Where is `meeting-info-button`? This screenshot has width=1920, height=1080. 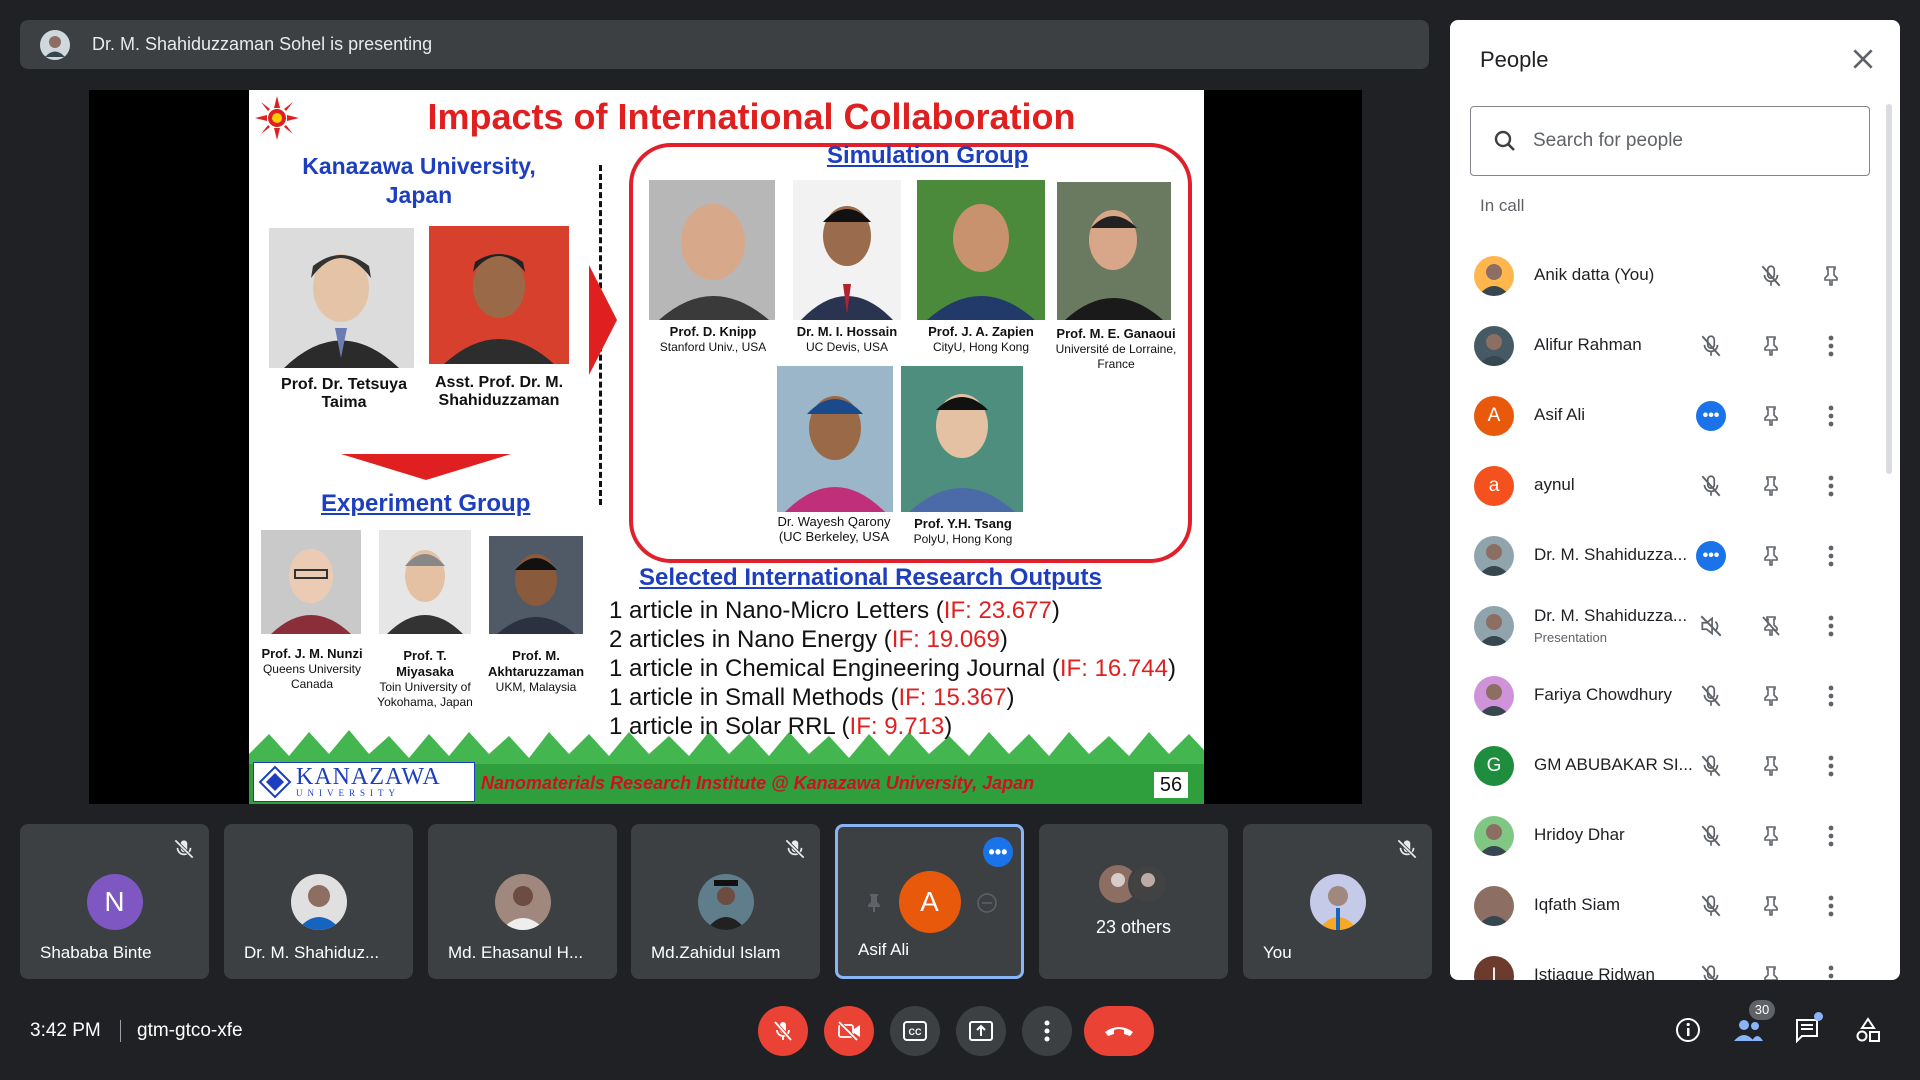
meeting-info-button is located at coordinates (1688, 1030).